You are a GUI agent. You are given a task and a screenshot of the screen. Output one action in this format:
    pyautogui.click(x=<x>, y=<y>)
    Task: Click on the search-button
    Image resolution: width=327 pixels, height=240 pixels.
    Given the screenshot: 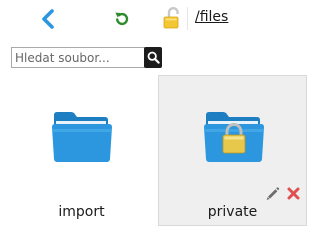 What is the action you would take?
    pyautogui.click(x=153, y=57)
    